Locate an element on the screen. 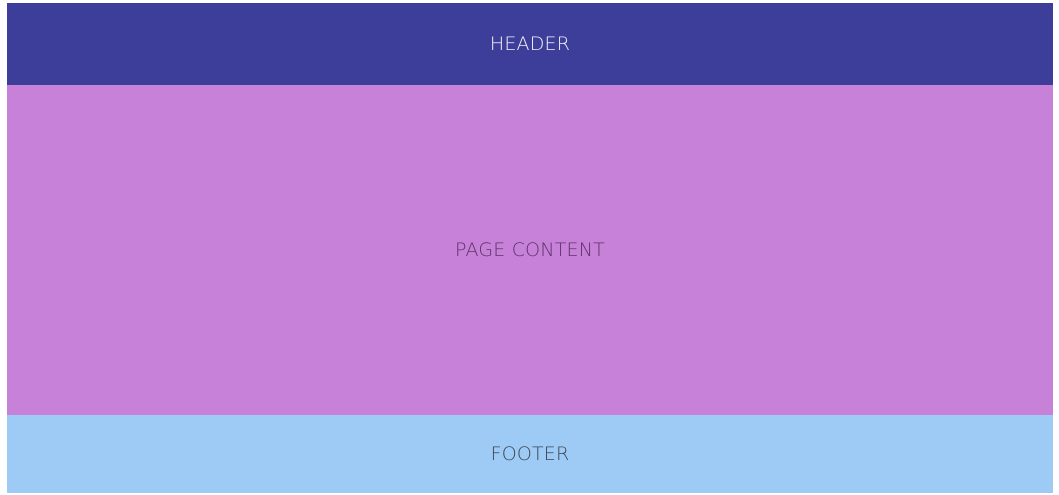 The width and height of the screenshot is (1059, 495). page-content-label: PAGE CONTENT is located at coordinates (530, 250).